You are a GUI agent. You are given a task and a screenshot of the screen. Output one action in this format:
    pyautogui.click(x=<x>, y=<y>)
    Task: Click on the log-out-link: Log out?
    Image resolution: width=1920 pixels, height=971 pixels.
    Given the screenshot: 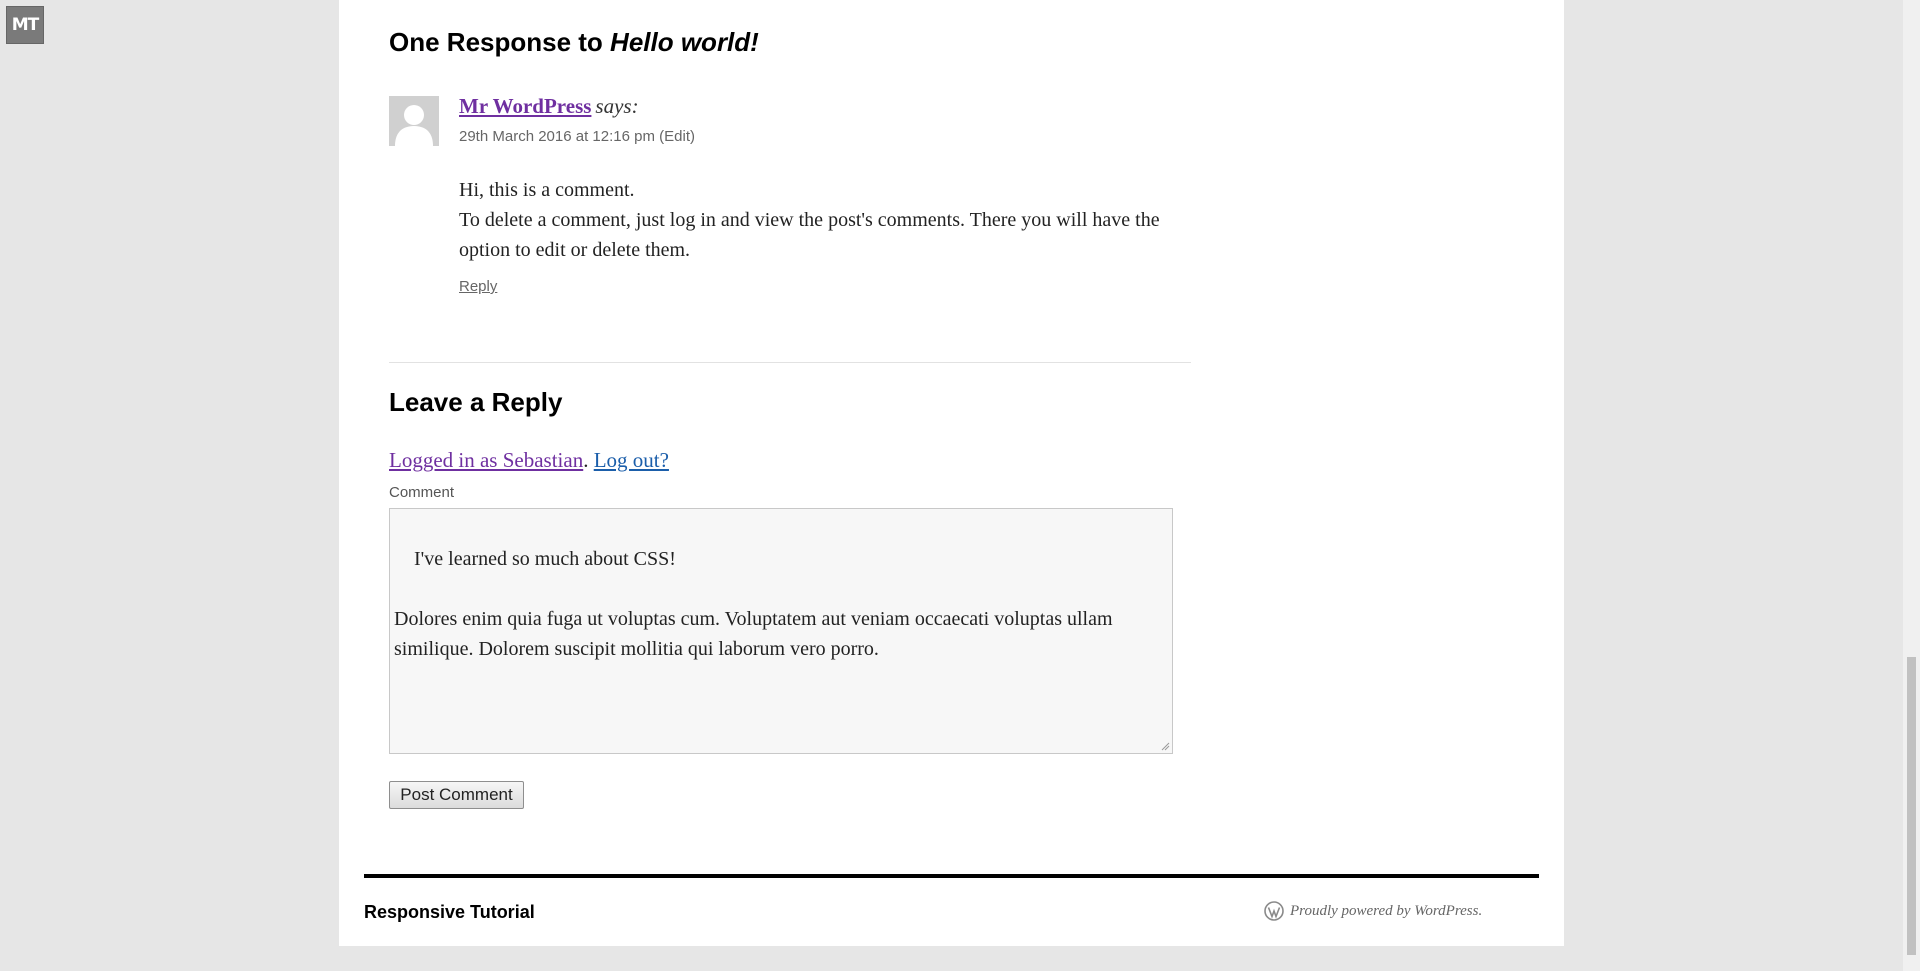 What is the action you would take?
    pyautogui.click(x=631, y=460)
    